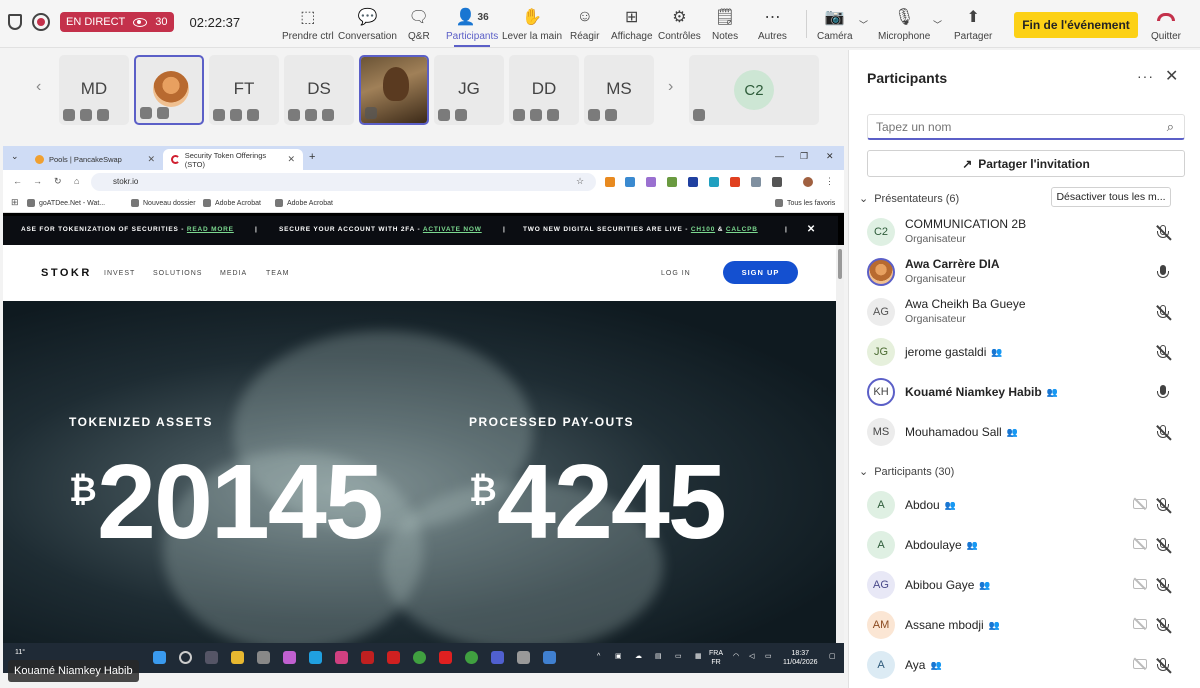 This screenshot has height=688, width=1200. I want to click on video-tile: JG, so click(469, 90).